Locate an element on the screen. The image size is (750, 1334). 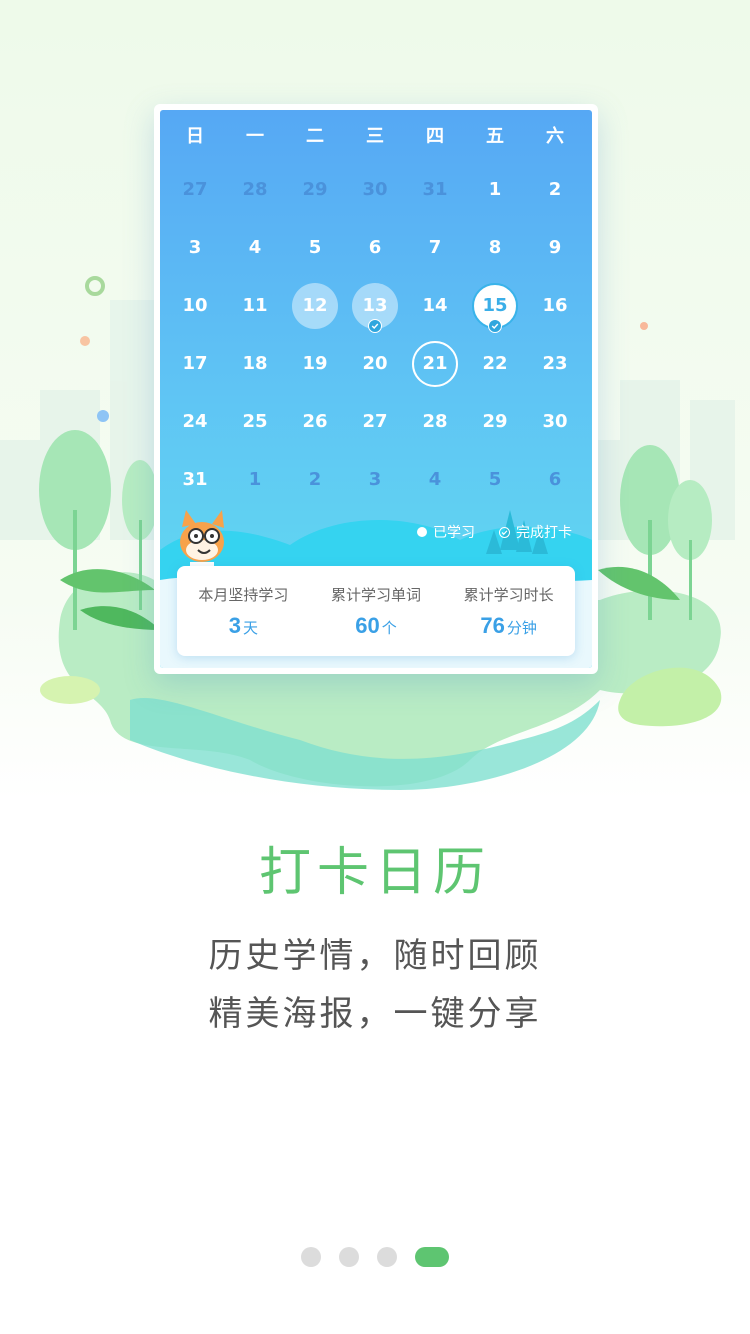
calendar-day: 25 is located at coordinates (255, 422).